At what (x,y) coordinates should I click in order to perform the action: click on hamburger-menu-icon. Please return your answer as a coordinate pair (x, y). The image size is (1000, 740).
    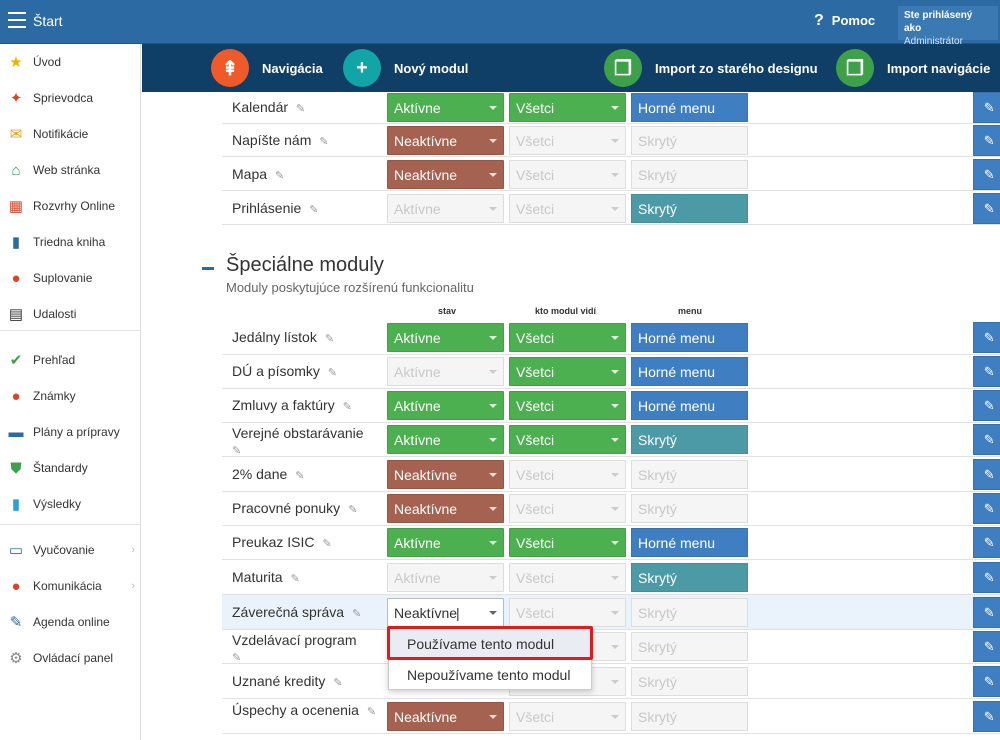
    Looking at the image, I should click on (17, 21).